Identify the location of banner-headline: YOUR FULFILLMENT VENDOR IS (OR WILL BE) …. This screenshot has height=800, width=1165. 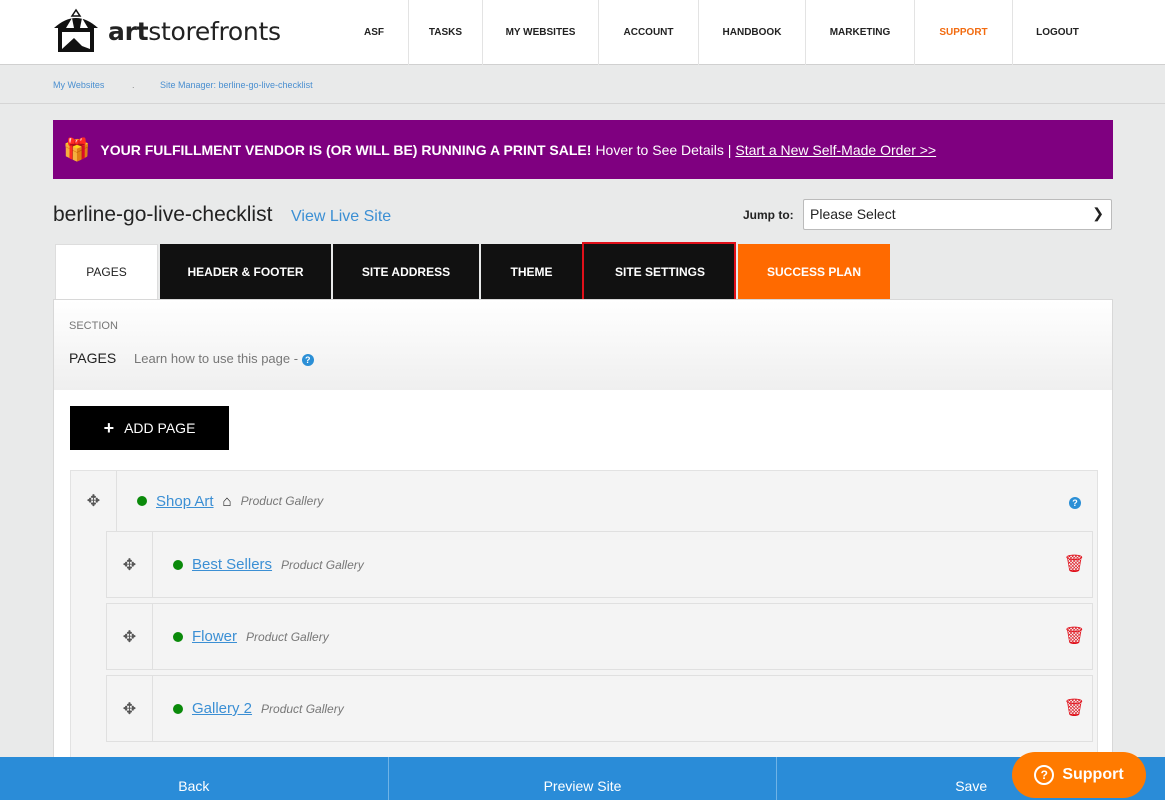
(346, 149).